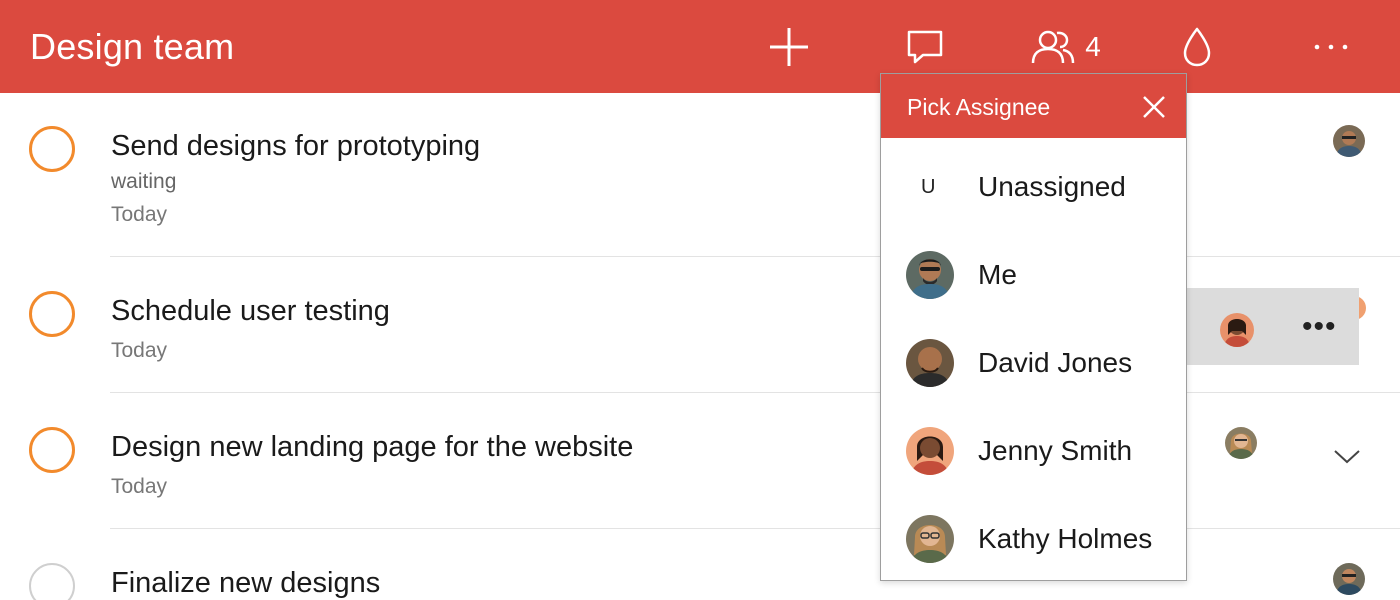 Image resolution: width=1400 pixels, height=600 pixels. Describe the element at coordinates (979, 107) in the screenshot. I see `popup-title: Pick Assignee` at that location.